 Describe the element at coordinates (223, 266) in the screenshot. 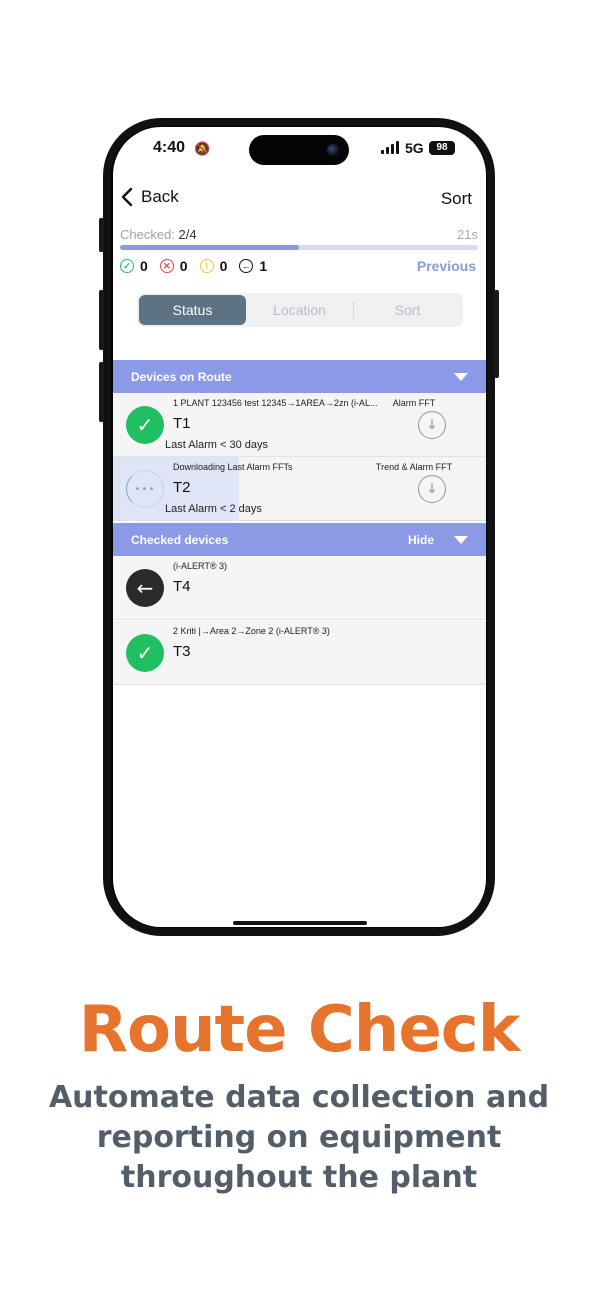

I see `count-warning: 0` at that location.